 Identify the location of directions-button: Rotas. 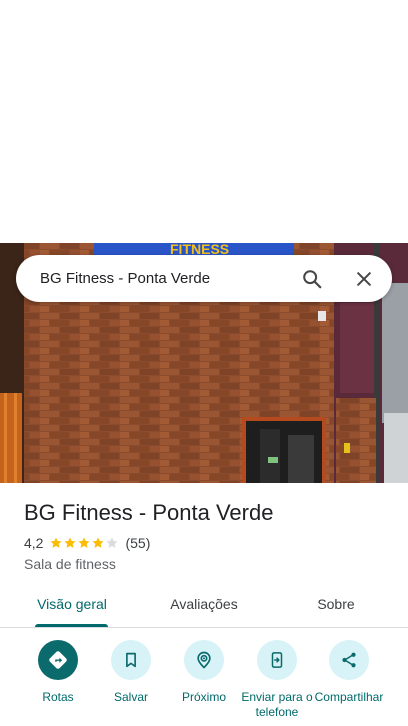
(58, 672).